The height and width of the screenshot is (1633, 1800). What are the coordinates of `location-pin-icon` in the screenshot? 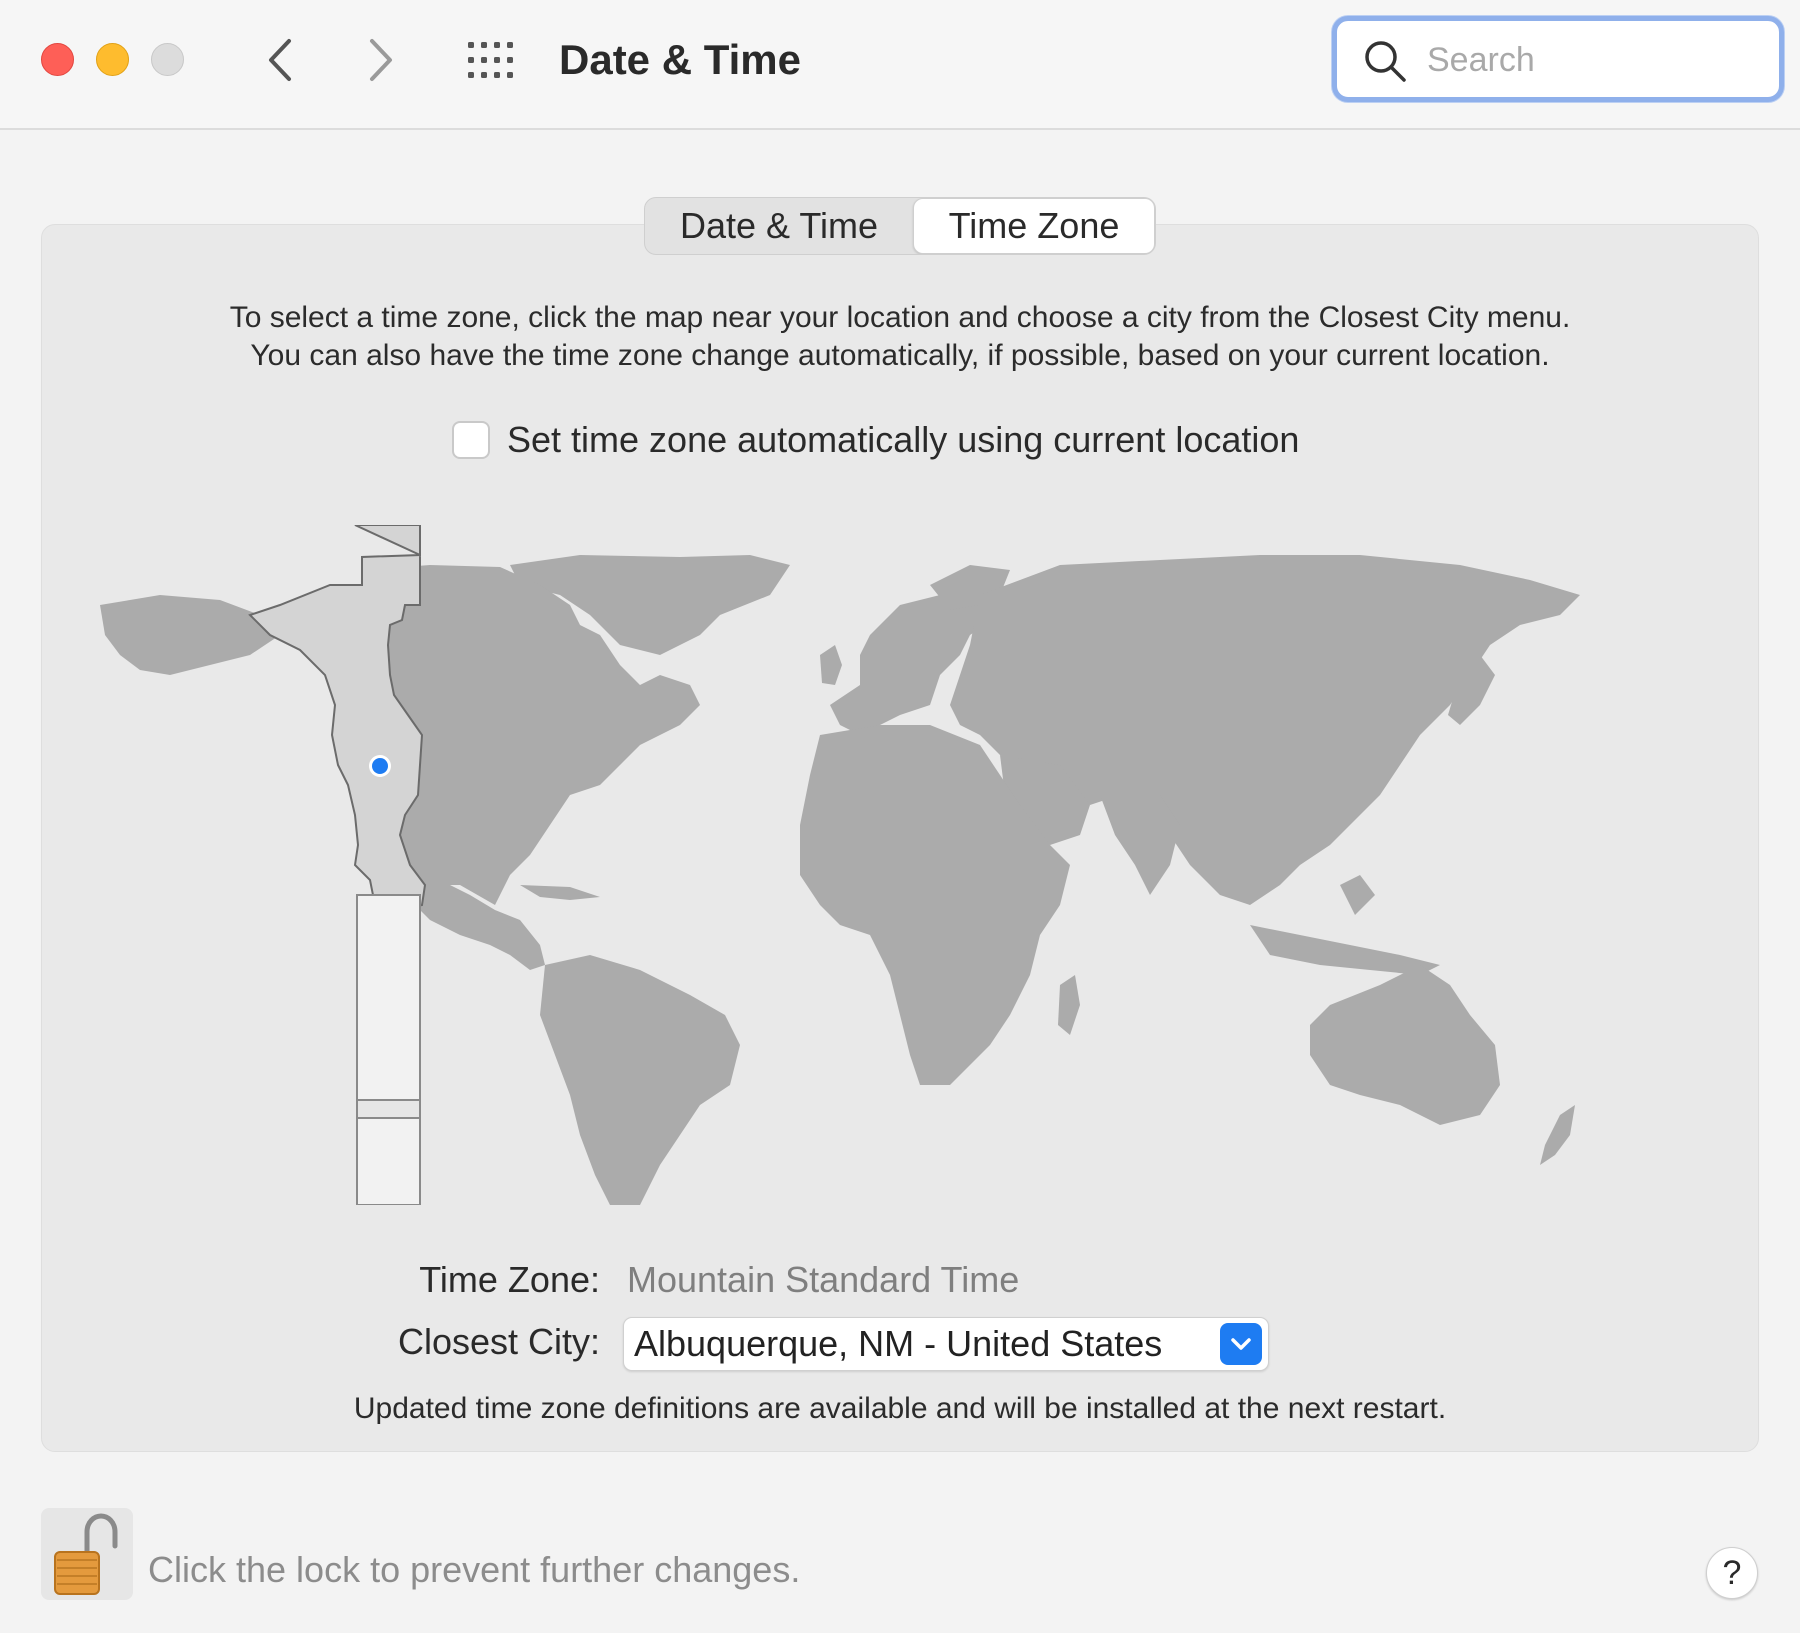 It's located at (380, 766).